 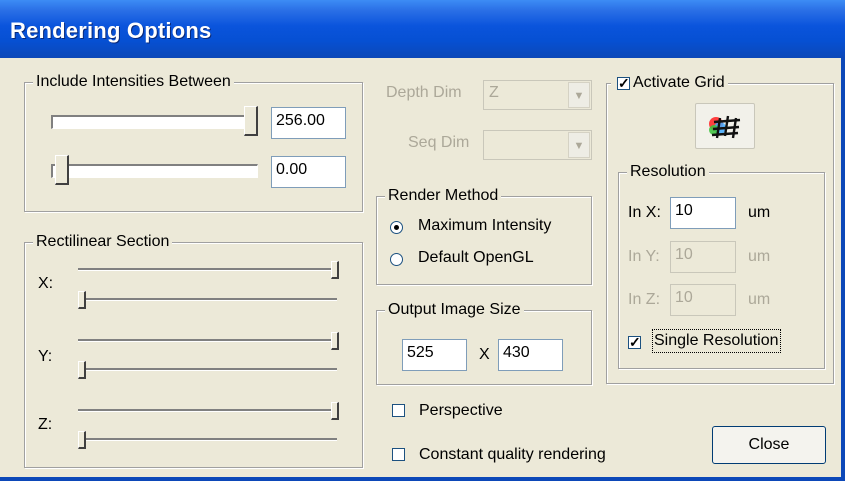 I want to click on close-button: Close, so click(x=769, y=445).